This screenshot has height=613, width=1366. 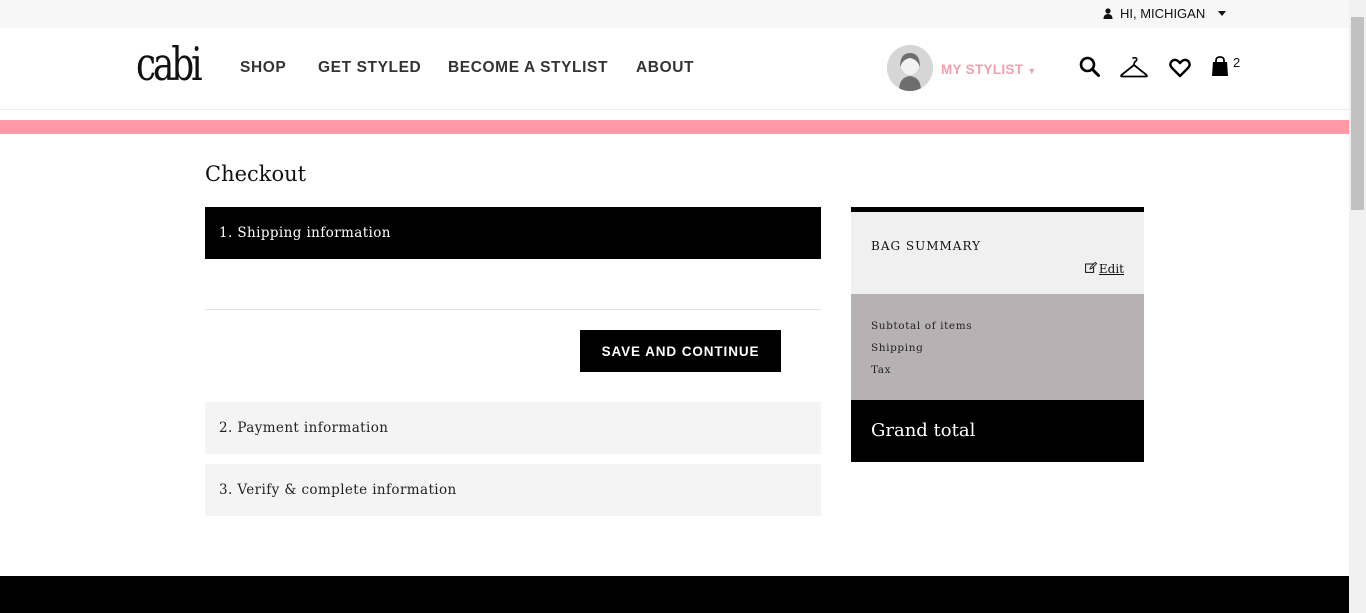 What do you see at coordinates (910, 68) in the screenshot?
I see `stylist-avatar` at bounding box center [910, 68].